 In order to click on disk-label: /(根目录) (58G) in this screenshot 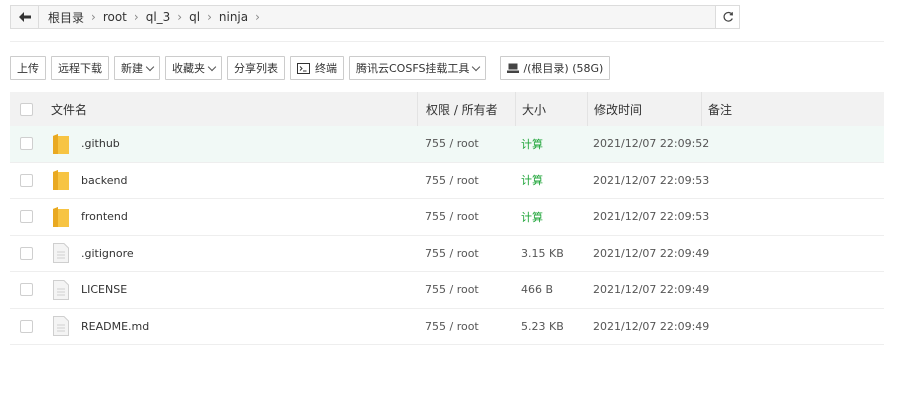, I will do `click(563, 68)`.